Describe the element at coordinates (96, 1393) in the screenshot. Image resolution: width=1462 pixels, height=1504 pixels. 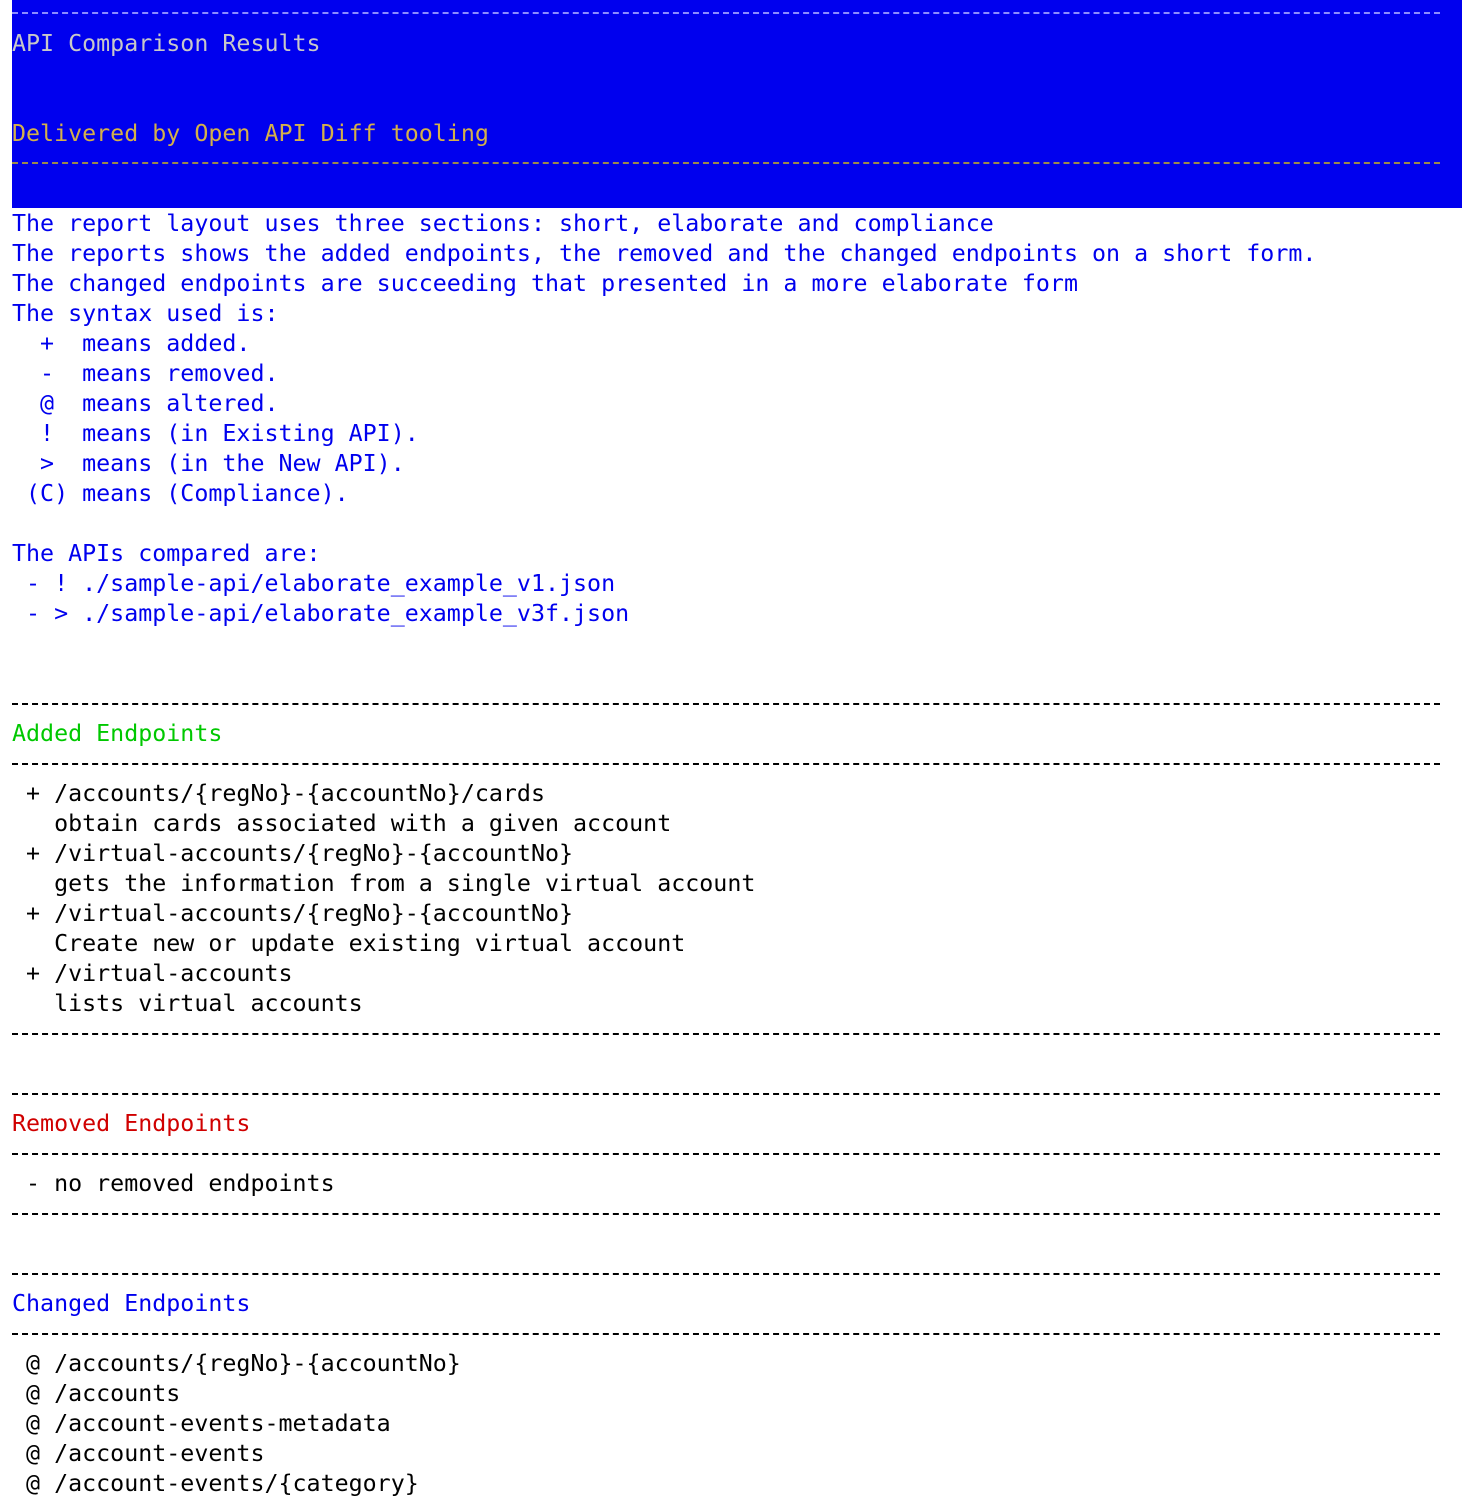
I see `changed-endpoint-path: @ /accounts` at that location.